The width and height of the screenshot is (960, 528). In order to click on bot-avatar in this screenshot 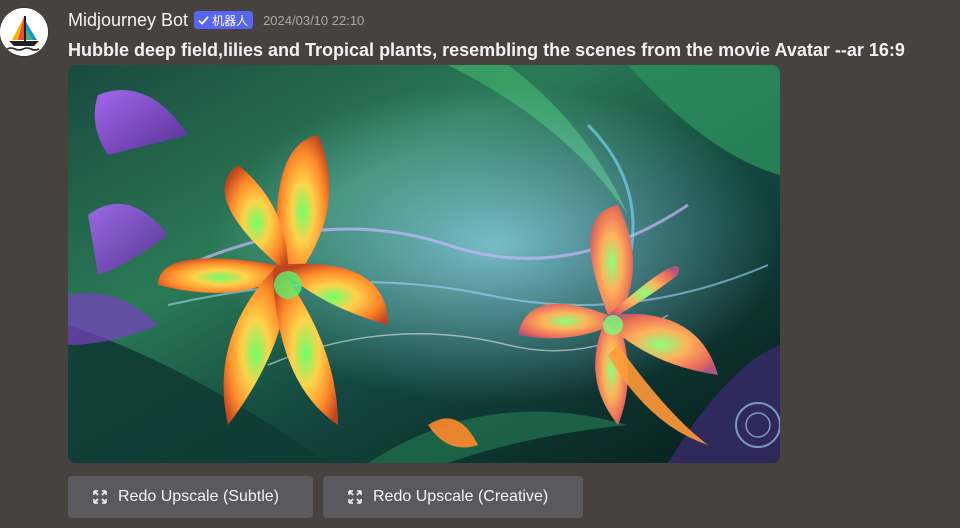, I will do `click(24, 32)`.